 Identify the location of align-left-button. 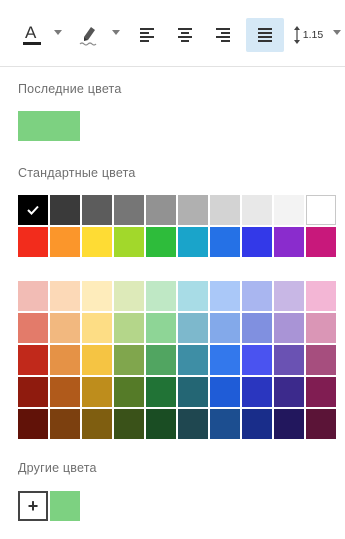
(147, 35).